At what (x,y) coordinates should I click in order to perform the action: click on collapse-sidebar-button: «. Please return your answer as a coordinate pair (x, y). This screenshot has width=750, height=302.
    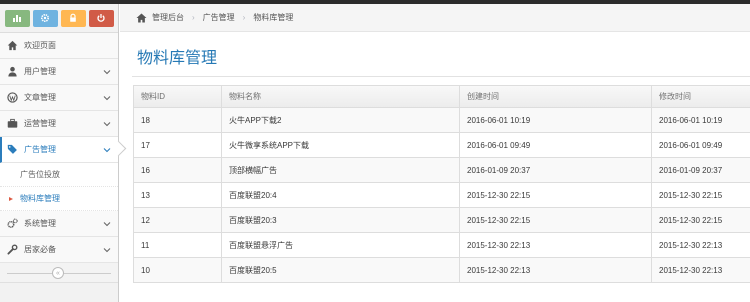
    Looking at the image, I should click on (58, 273).